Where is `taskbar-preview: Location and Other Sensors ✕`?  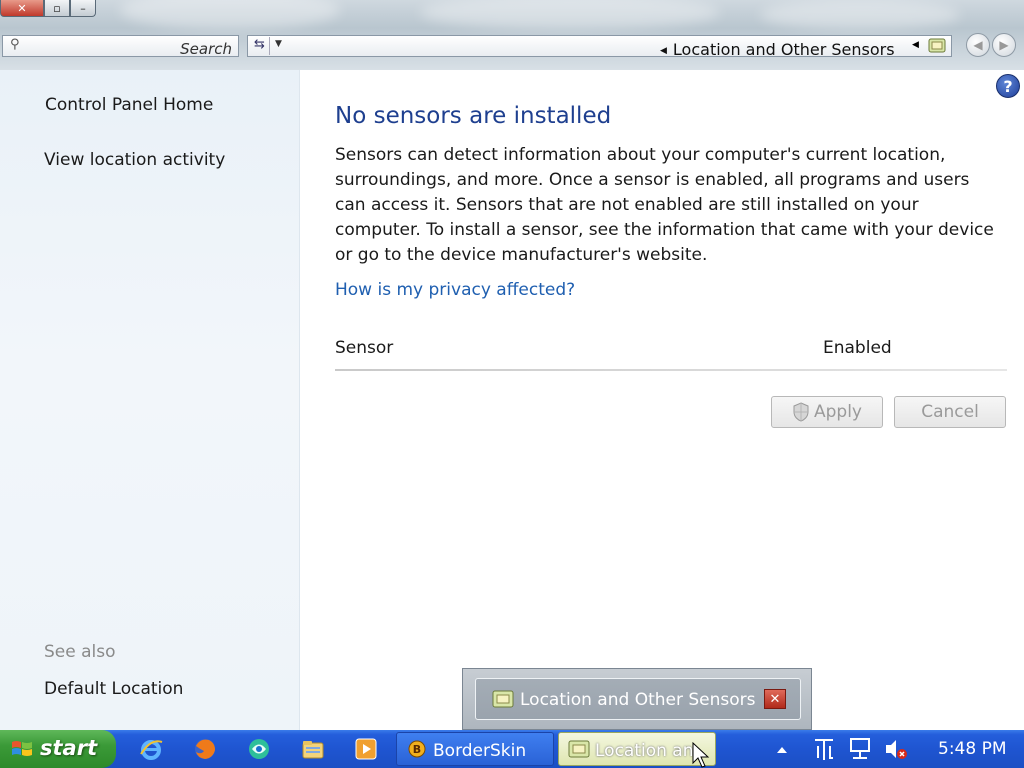 taskbar-preview: Location and Other Sensors ✕ is located at coordinates (637, 699).